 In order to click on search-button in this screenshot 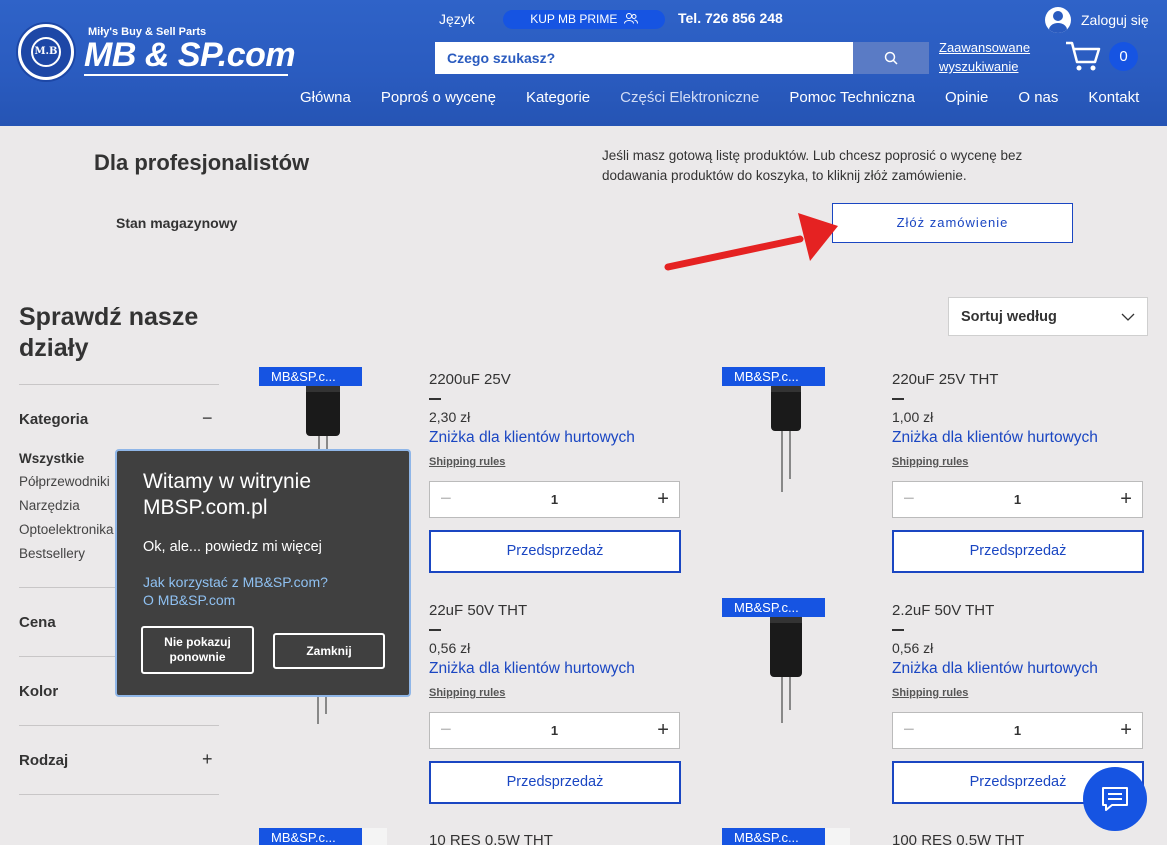, I will do `click(891, 58)`.